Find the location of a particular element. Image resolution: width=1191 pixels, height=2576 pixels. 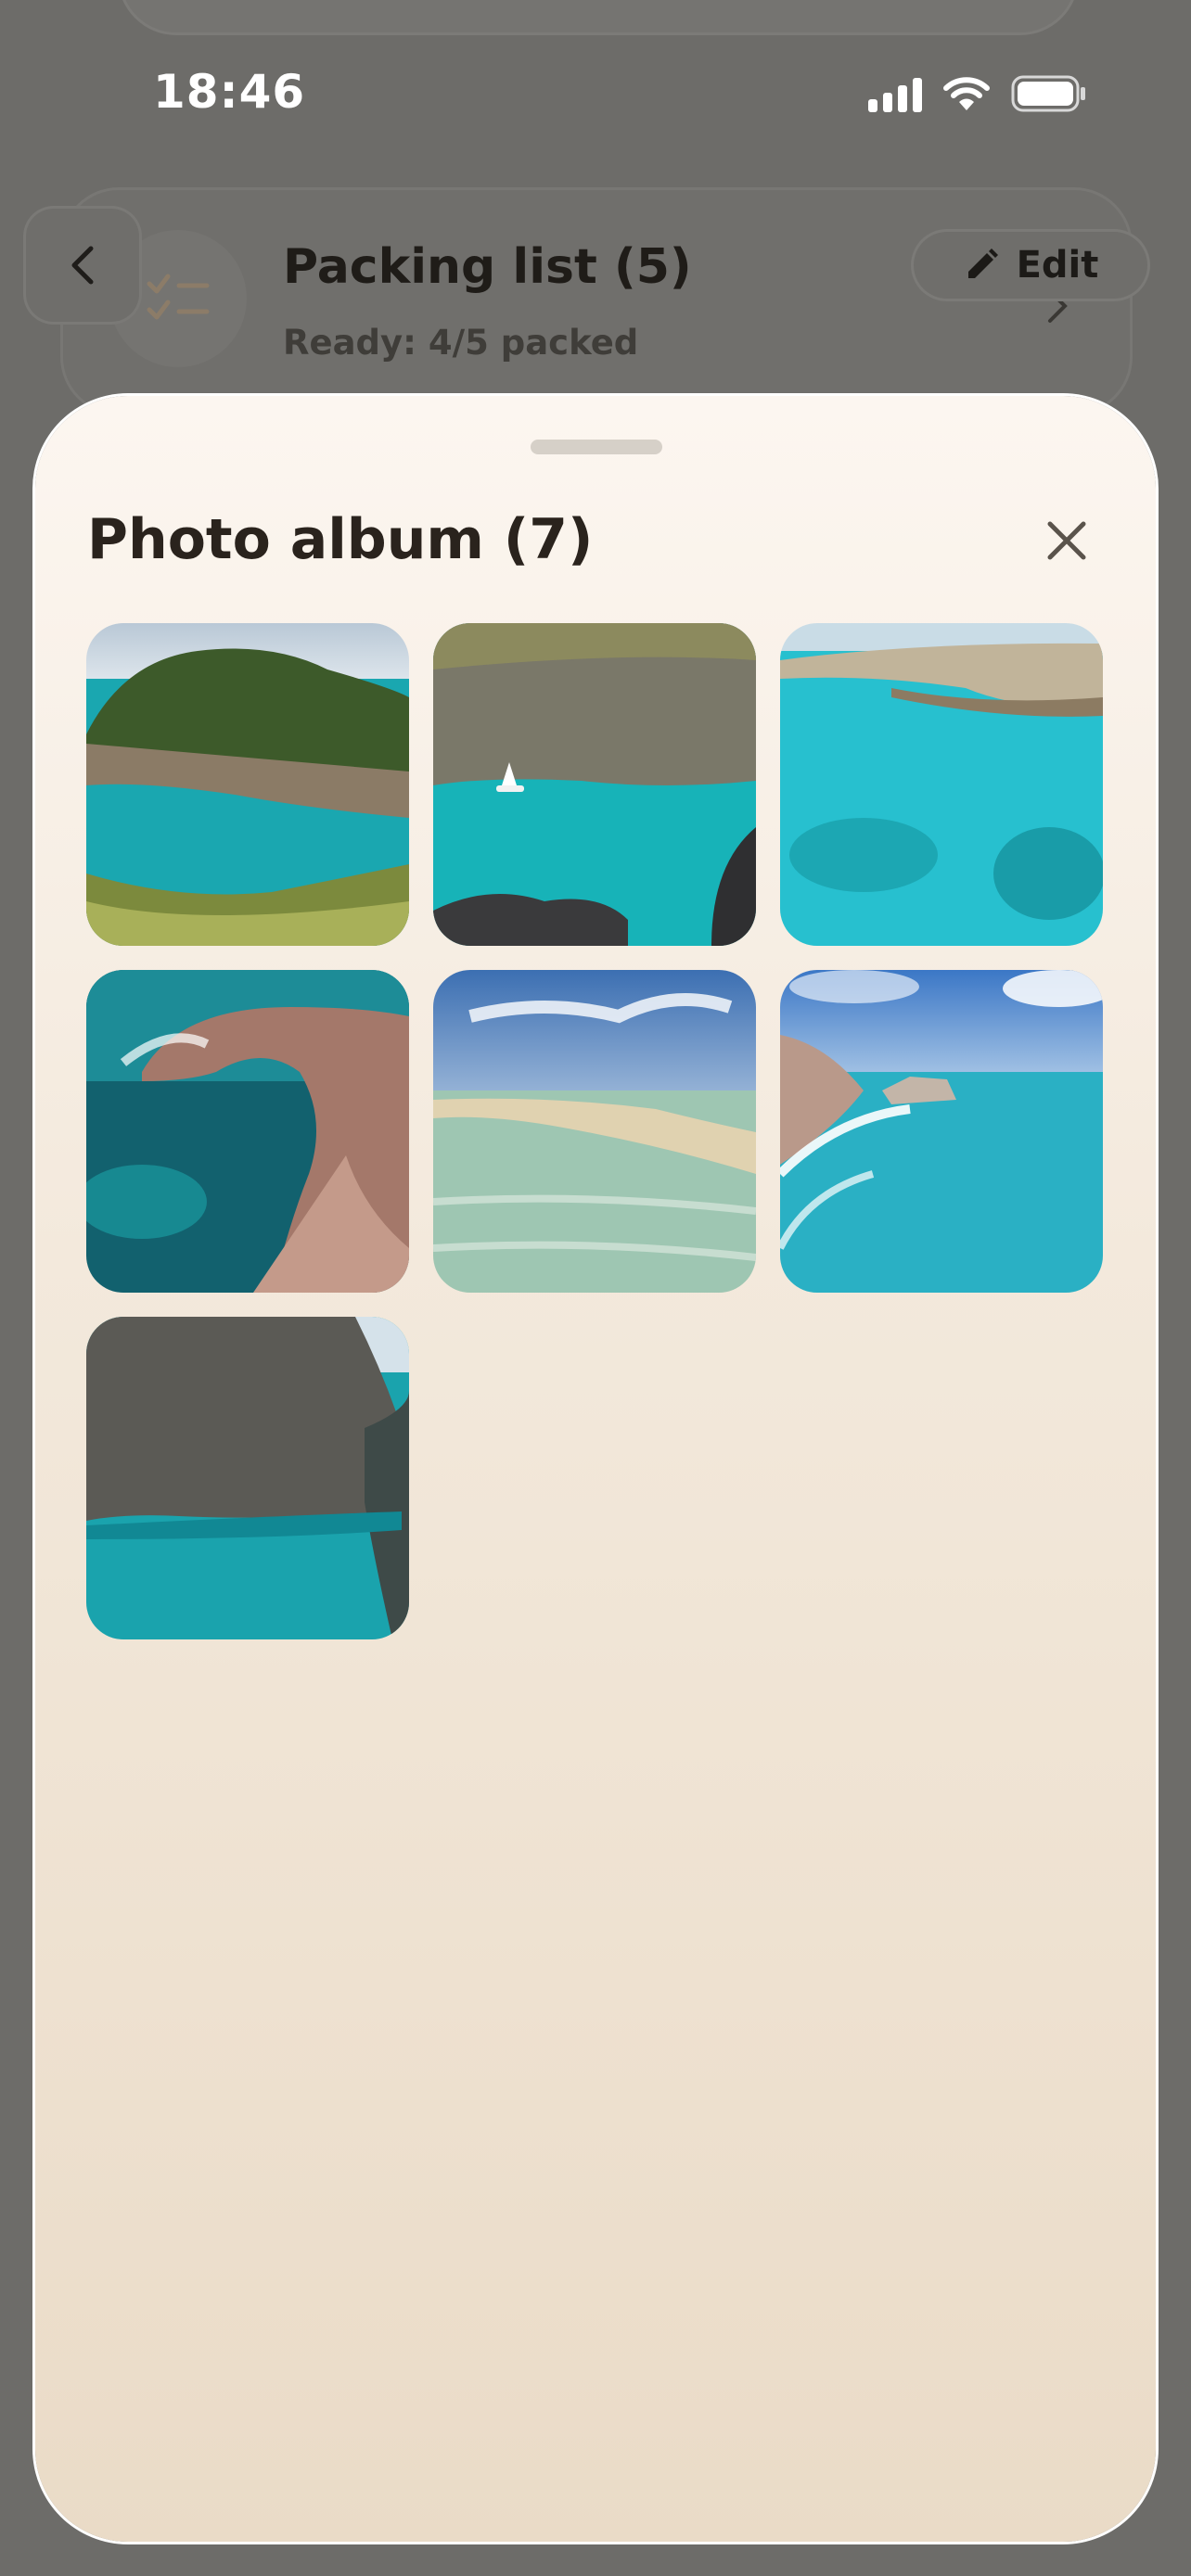

packing-list-status: Ready: 4/5 packed is located at coordinates (461, 343).